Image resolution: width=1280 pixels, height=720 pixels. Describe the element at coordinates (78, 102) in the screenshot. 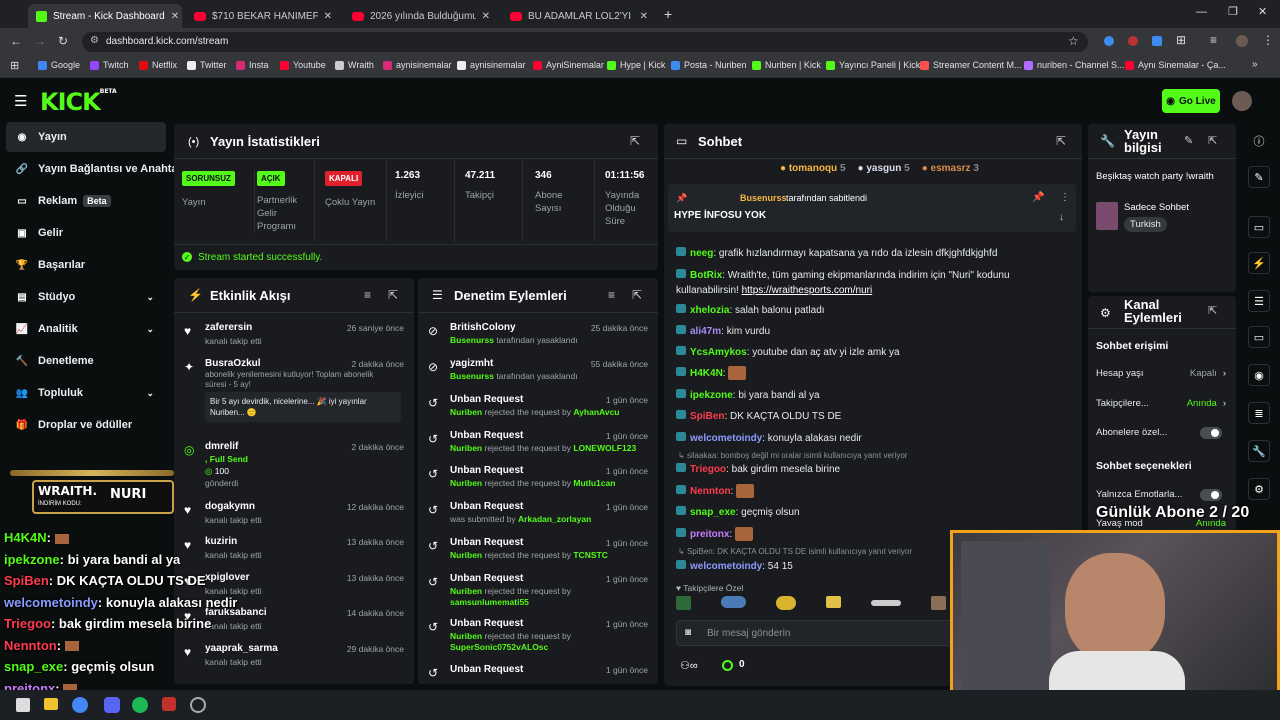

I see `kick-logo: KICKBETA` at that location.